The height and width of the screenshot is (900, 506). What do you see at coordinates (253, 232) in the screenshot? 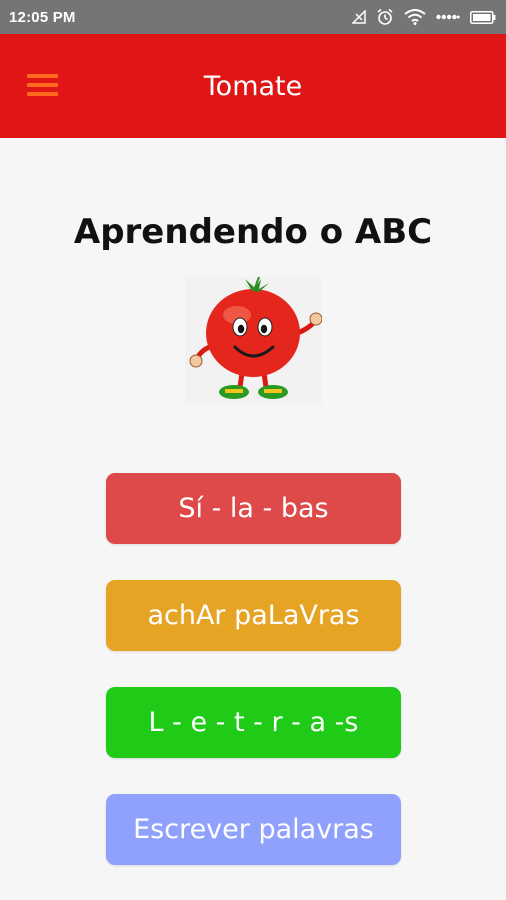
I see `page-heading: Aprendendo o ABC` at bounding box center [253, 232].